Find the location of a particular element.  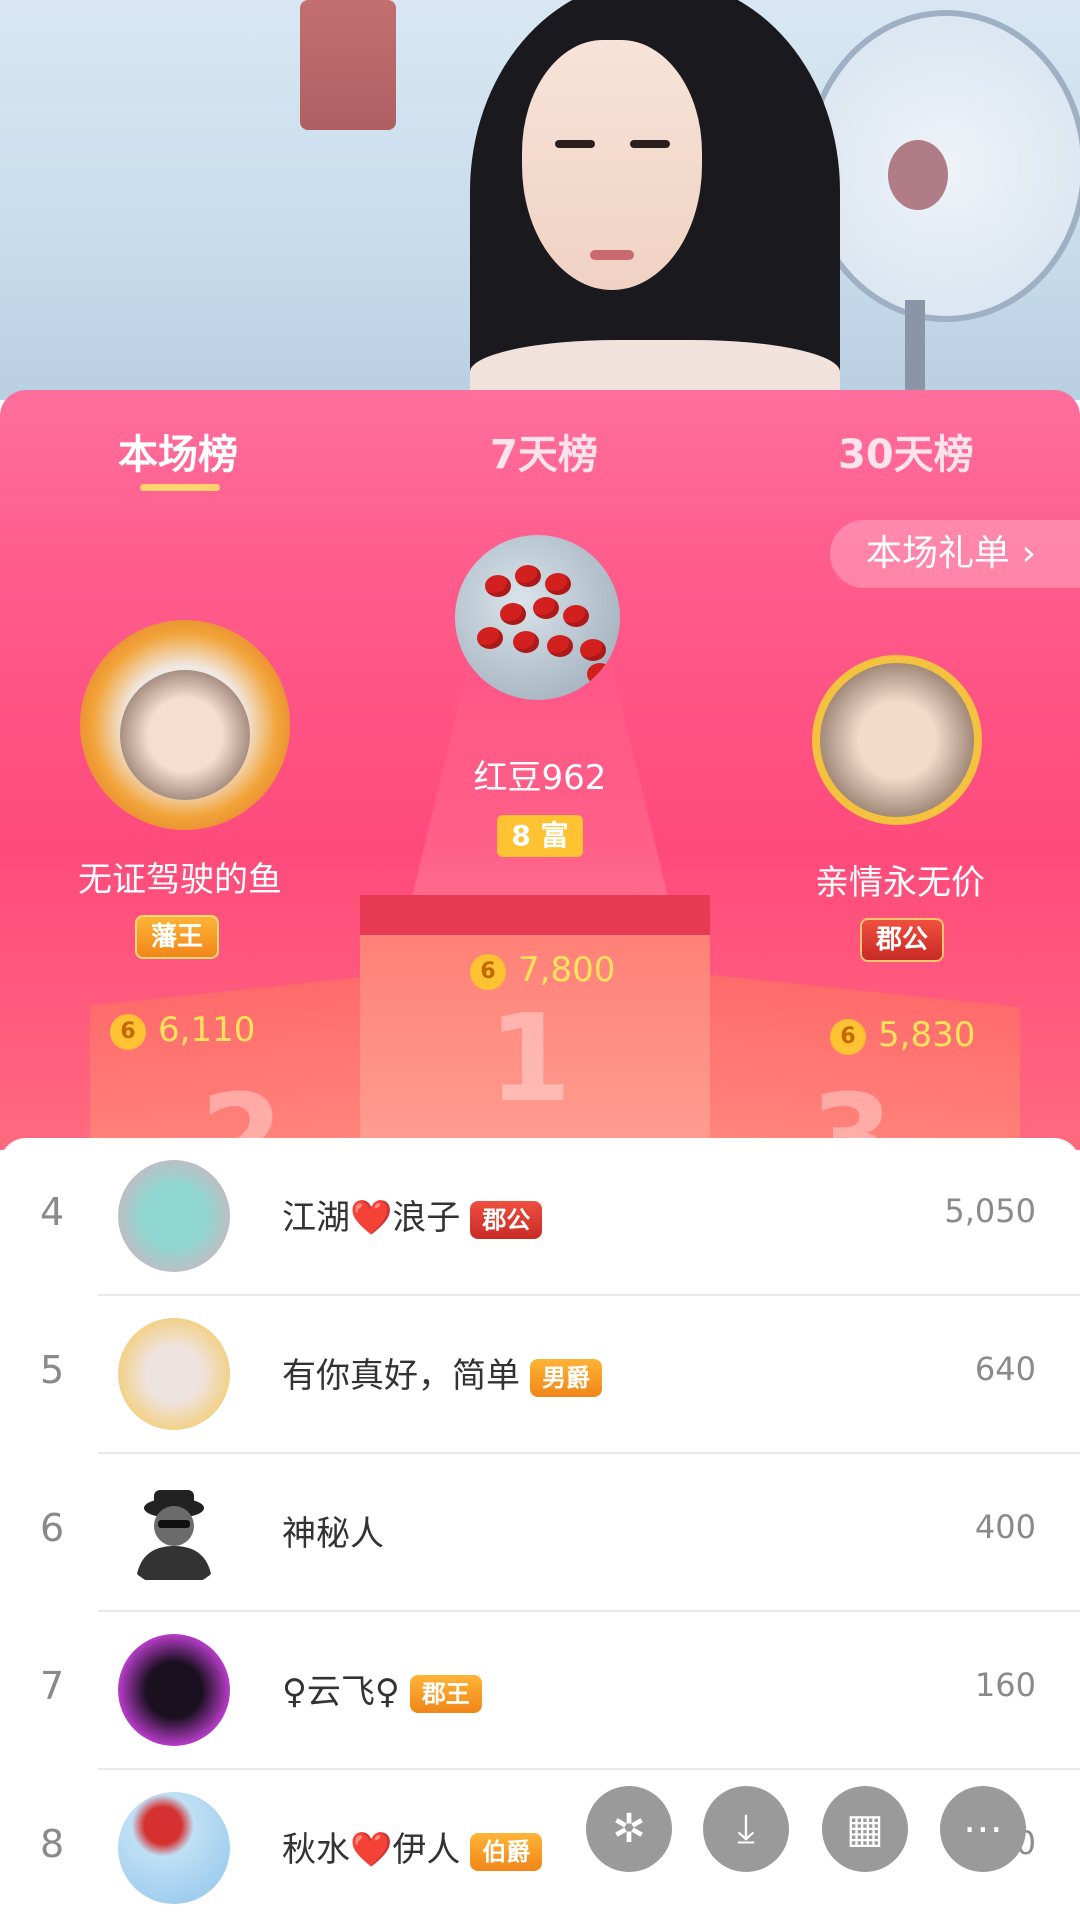

user-name-line: 有你真好，简单 男爵 is located at coordinates (442, 1372).